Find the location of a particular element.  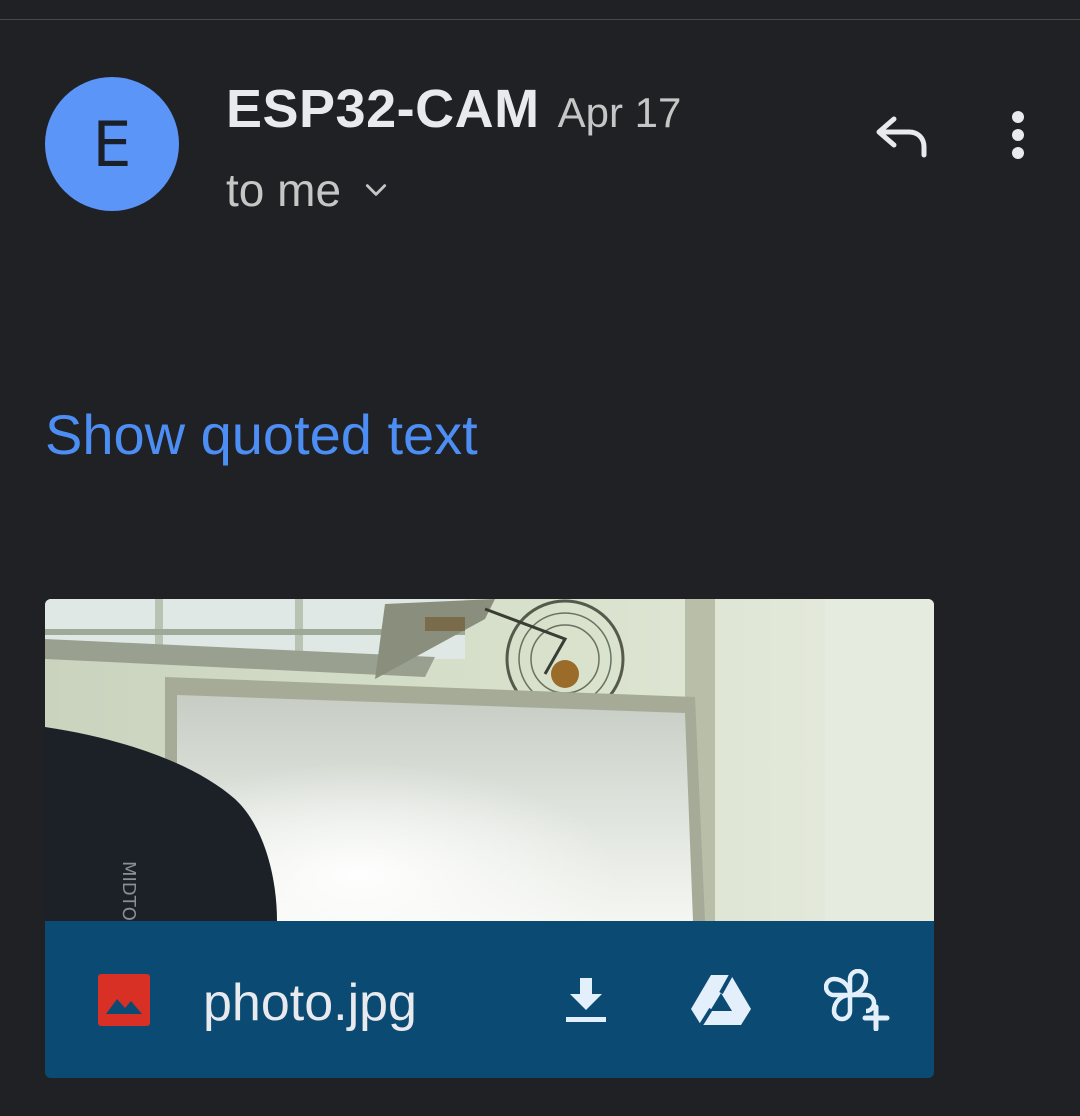

drive-icon is located at coordinates (721, 1000).